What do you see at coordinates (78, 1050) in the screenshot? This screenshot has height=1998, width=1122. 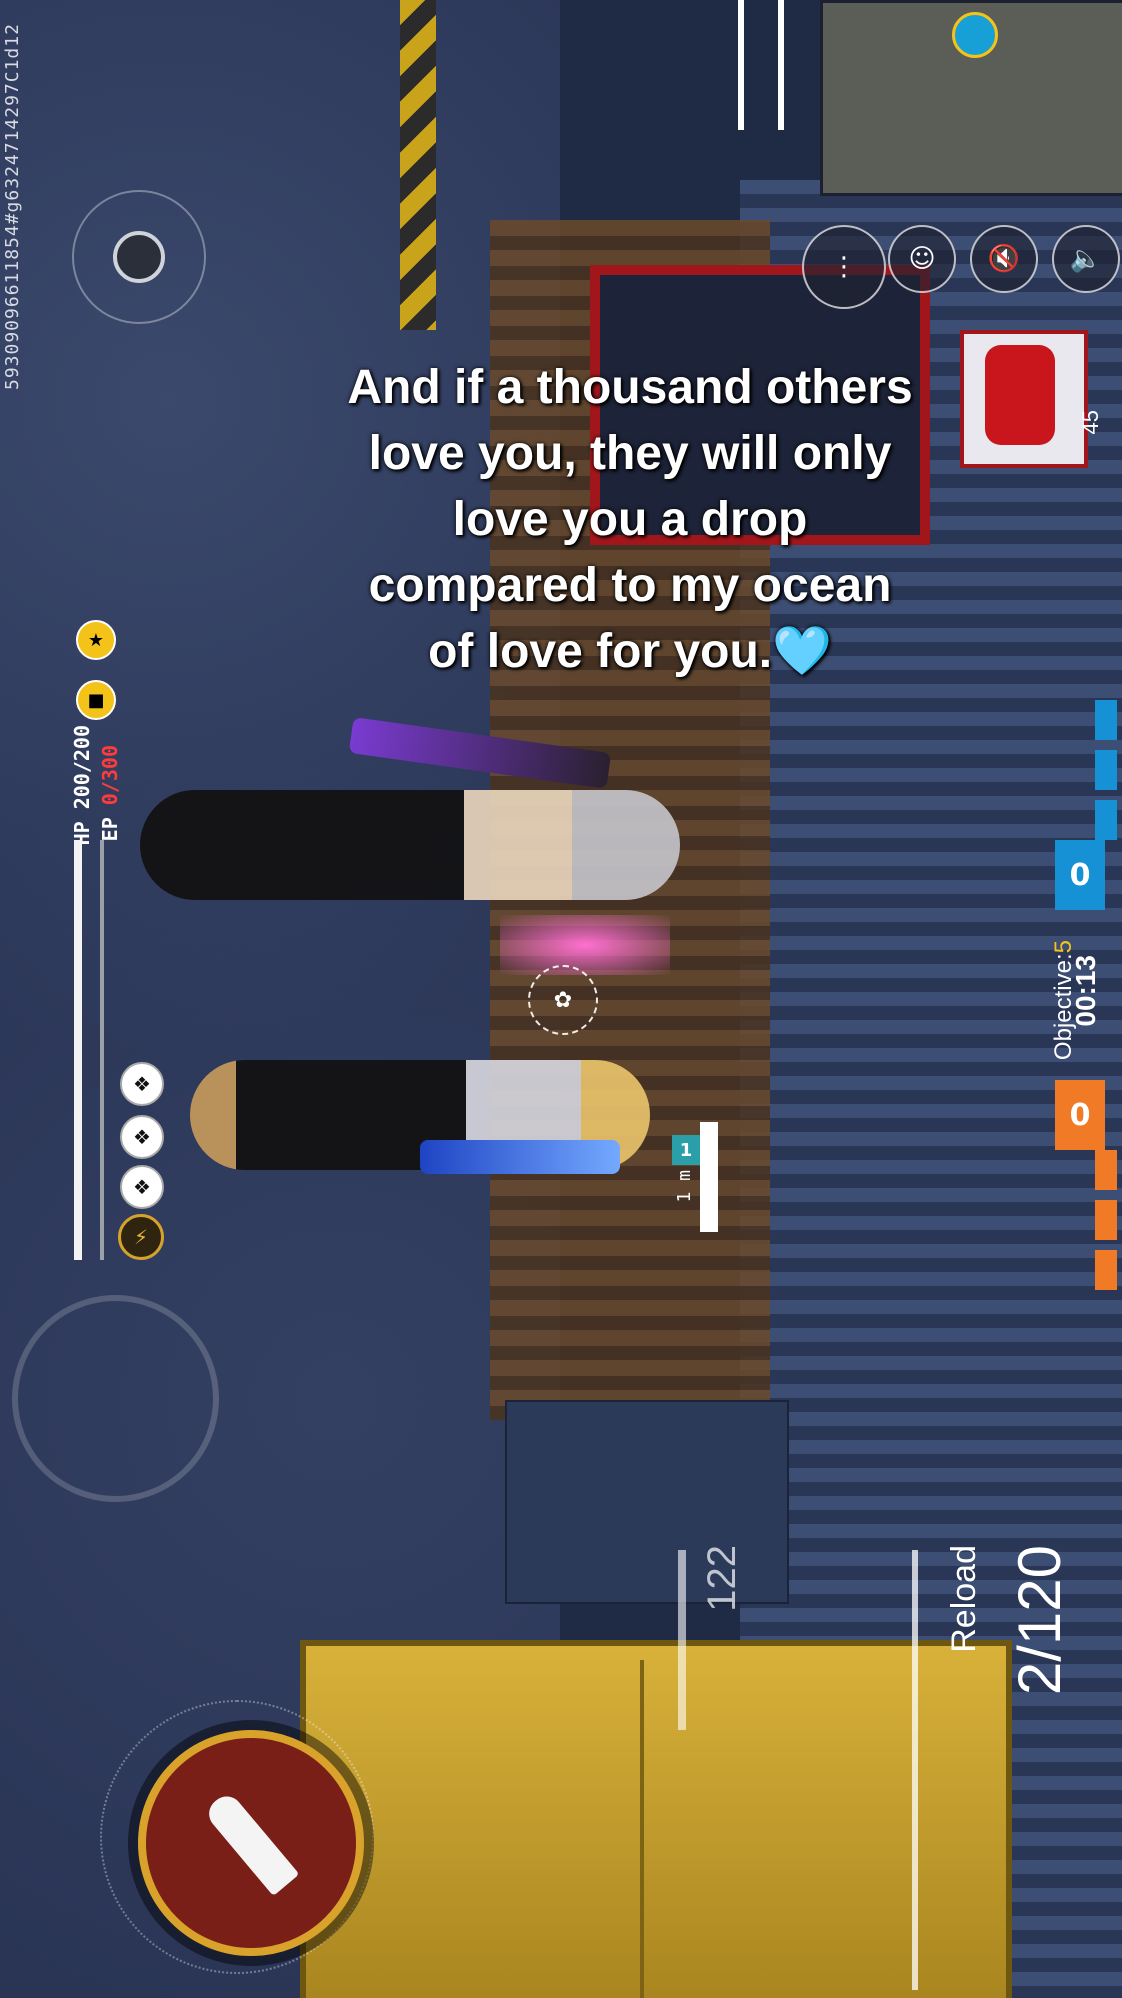 I see `hp-bar` at bounding box center [78, 1050].